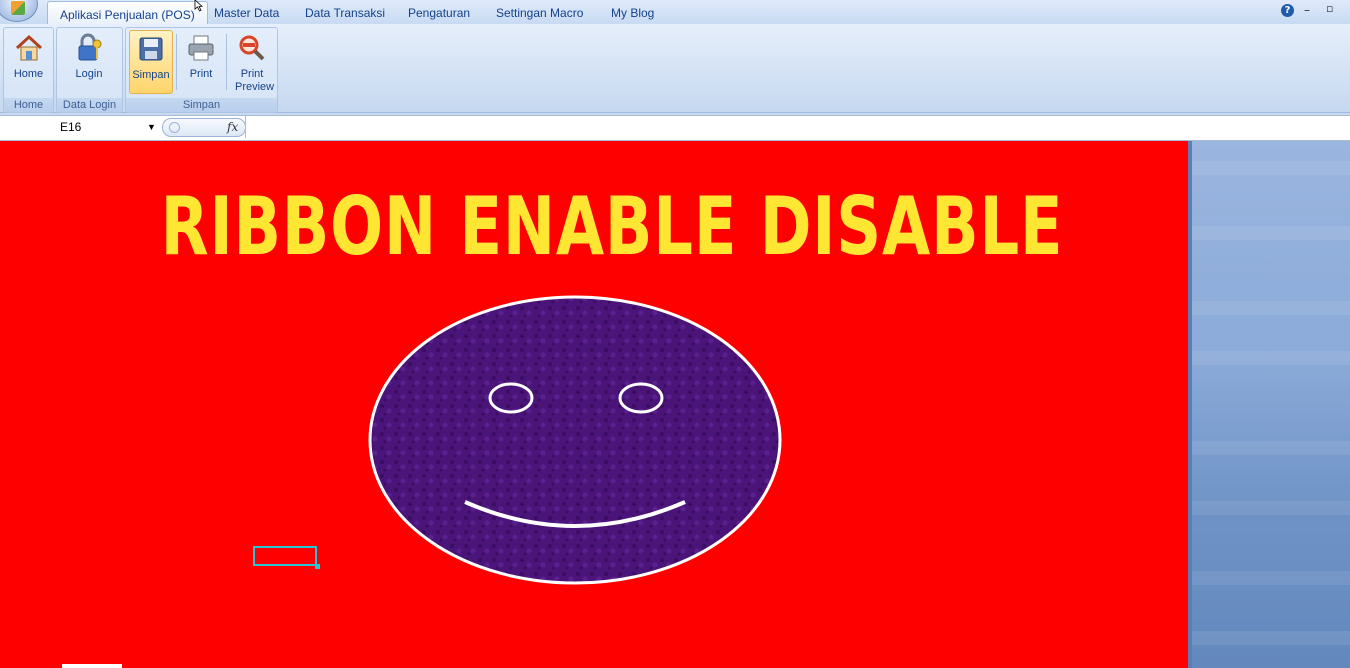 Image resolution: width=1350 pixels, height=668 pixels. Describe the element at coordinates (18, 8) in the screenshot. I see `office-logo-icon` at that location.